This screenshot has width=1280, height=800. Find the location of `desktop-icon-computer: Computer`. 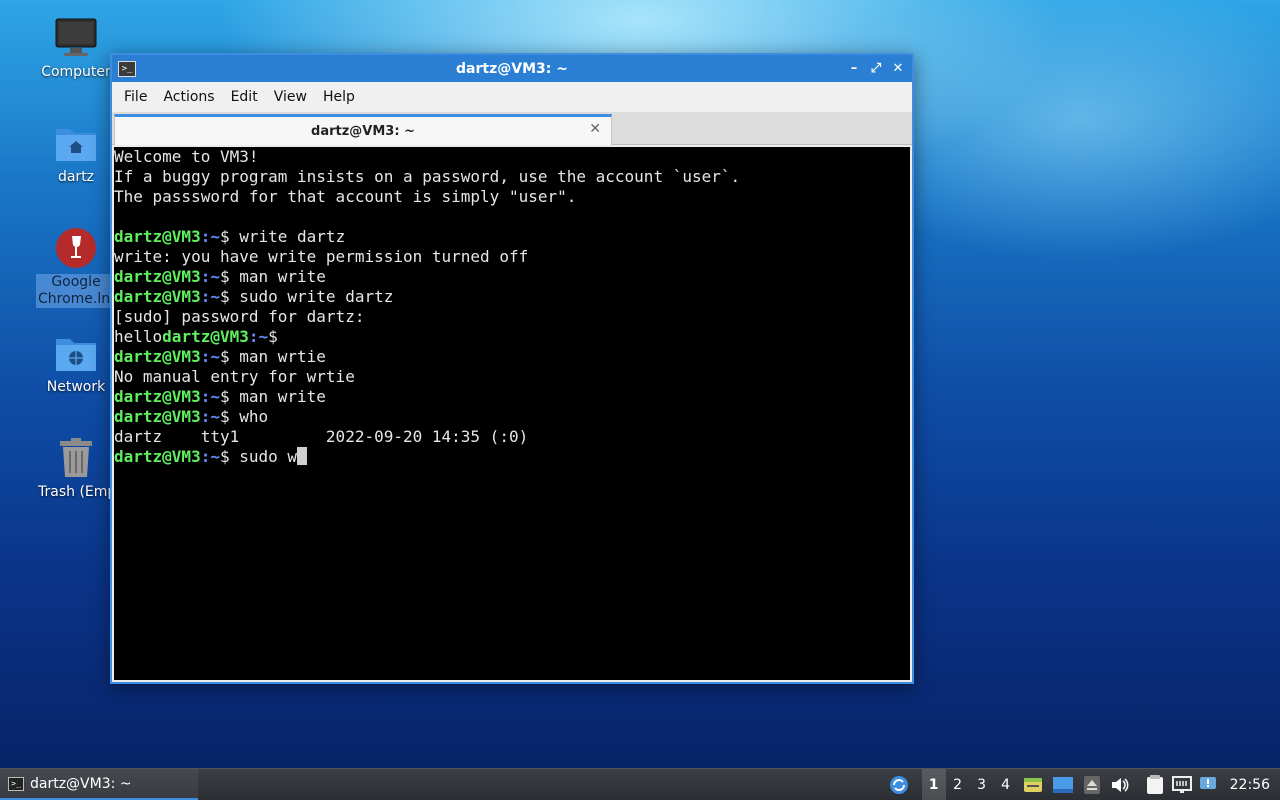

desktop-icon-computer: Computer is located at coordinates (76, 48).